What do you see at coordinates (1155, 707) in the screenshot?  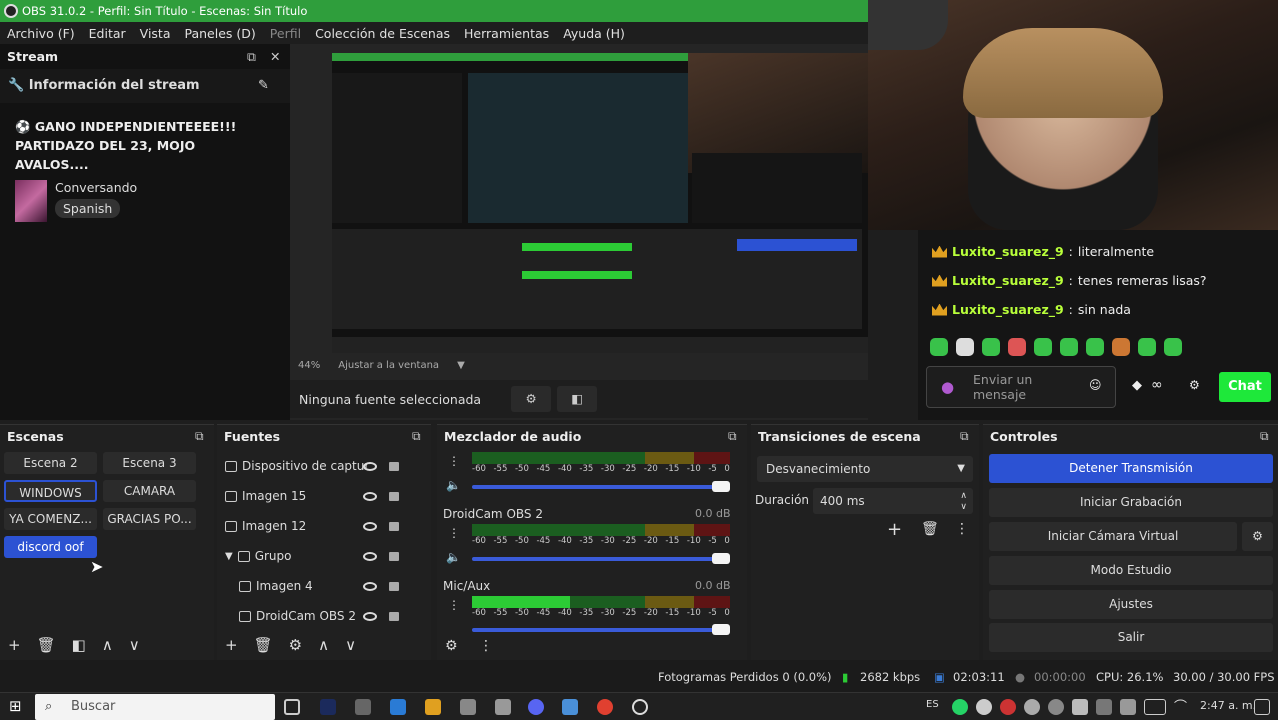 I see `keyboard-icon` at bounding box center [1155, 707].